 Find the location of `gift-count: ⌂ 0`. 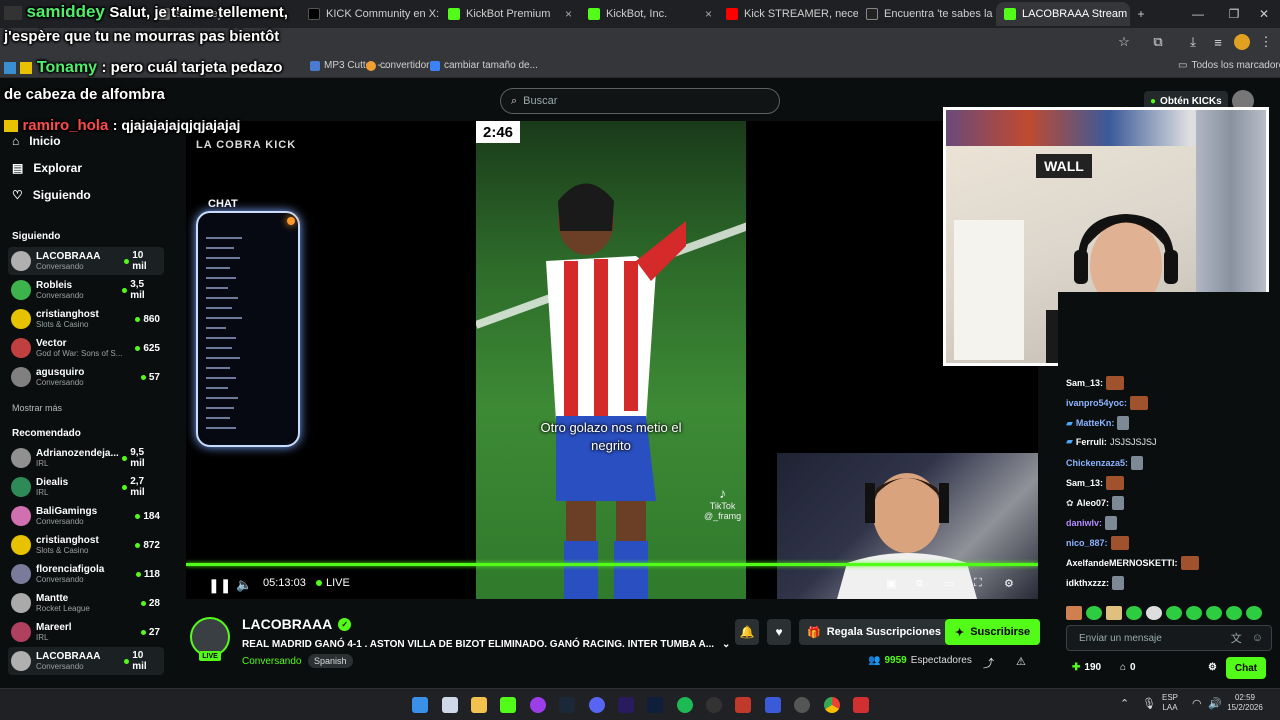

gift-count: ⌂ 0 is located at coordinates (1128, 667).